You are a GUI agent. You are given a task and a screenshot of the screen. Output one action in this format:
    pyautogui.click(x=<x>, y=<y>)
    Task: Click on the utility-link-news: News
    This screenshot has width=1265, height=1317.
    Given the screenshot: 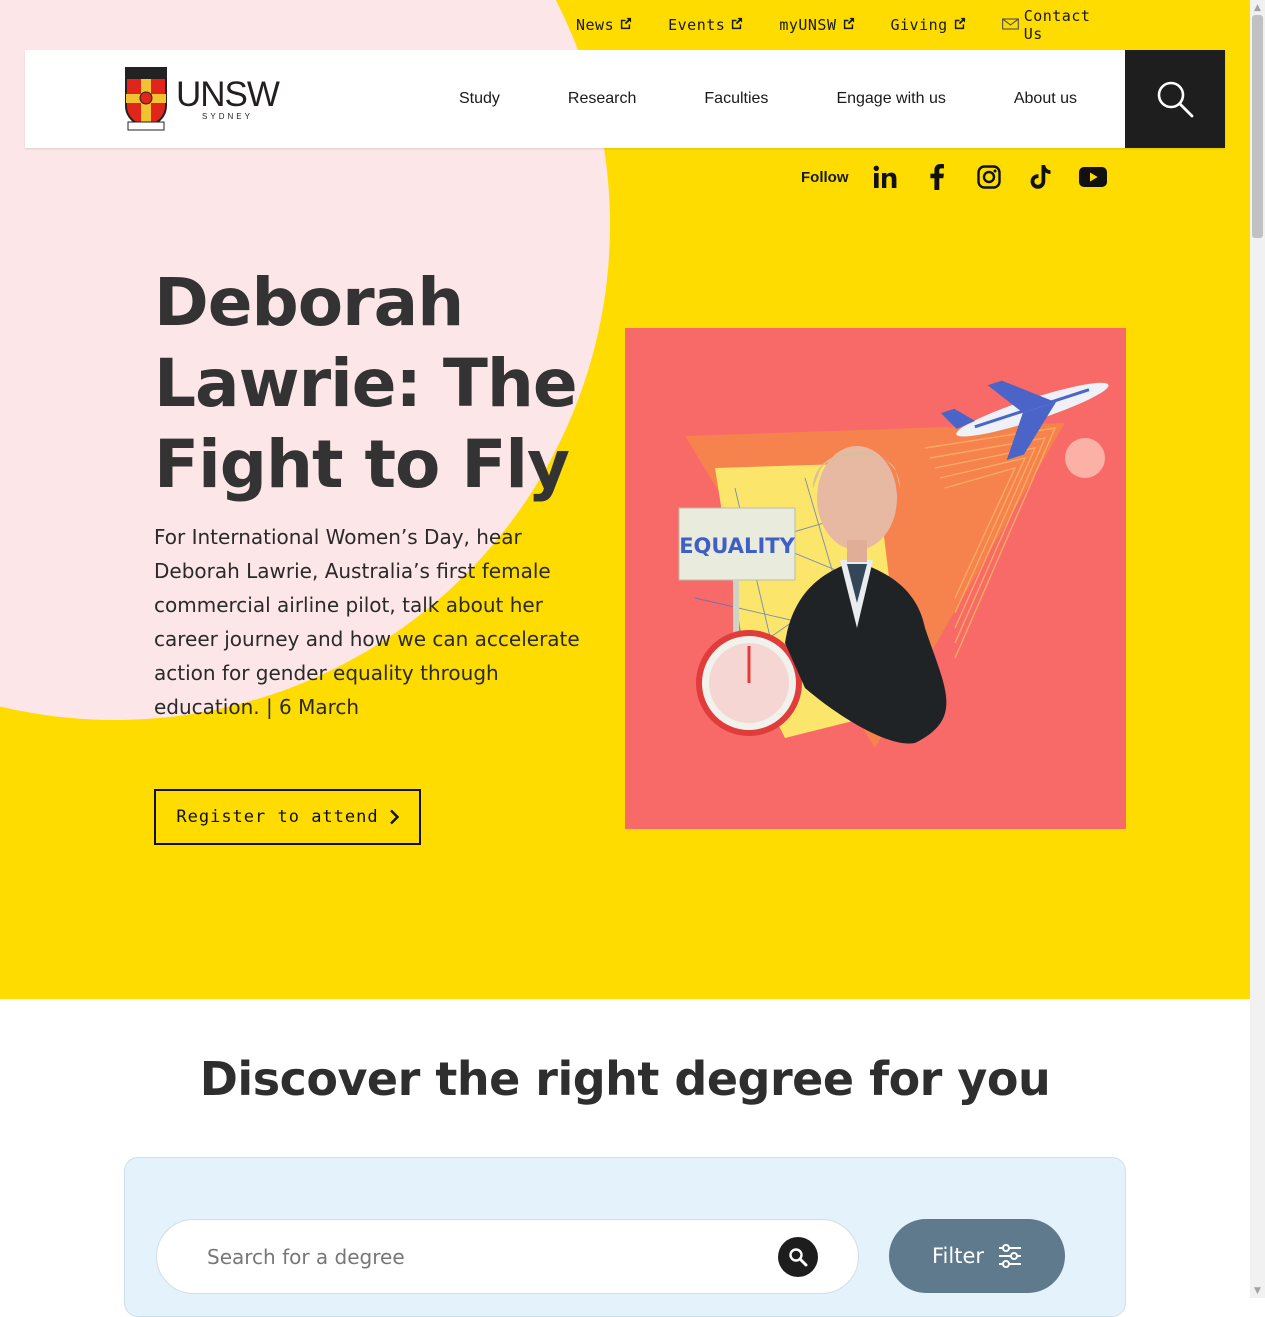 What is the action you would take?
    pyautogui.click(x=604, y=25)
    